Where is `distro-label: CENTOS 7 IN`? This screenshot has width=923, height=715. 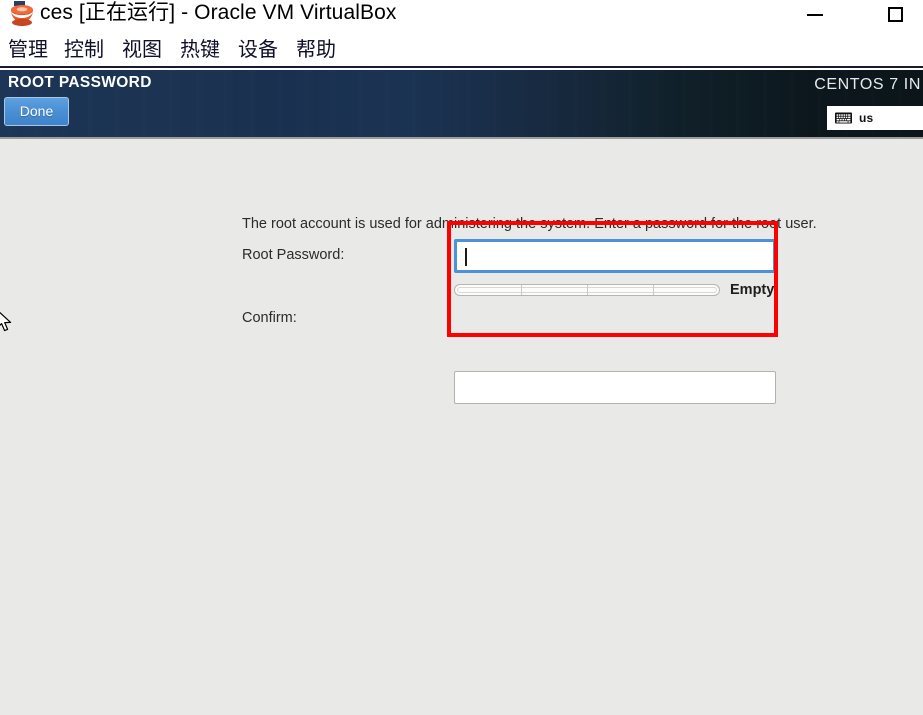
distro-label: CENTOS 7 IN is located at coordinates (867, 84).